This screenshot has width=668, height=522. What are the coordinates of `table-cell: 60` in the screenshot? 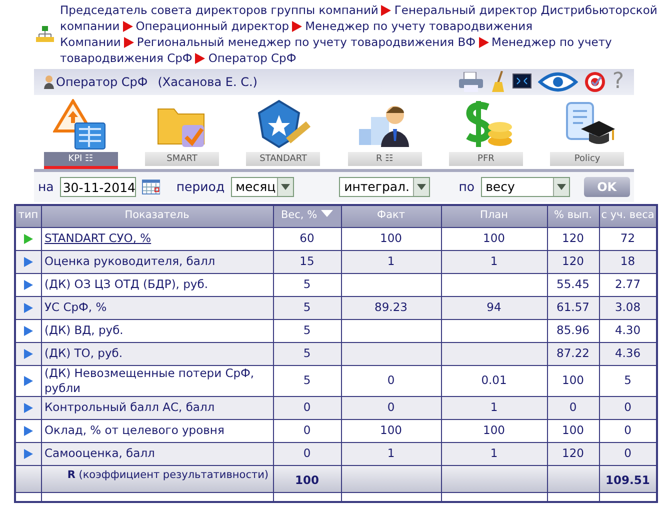 It's located at (307, 237).